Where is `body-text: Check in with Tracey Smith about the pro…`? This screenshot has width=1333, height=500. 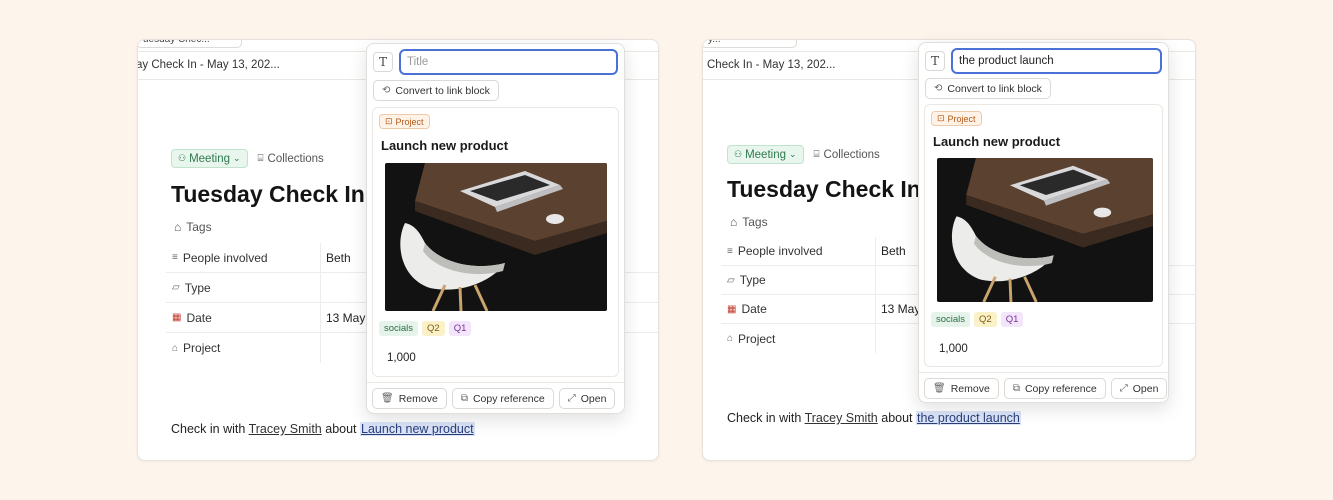 body-text: Check in with Tracey Smith about the pro… is located at coordinates (874, 418).